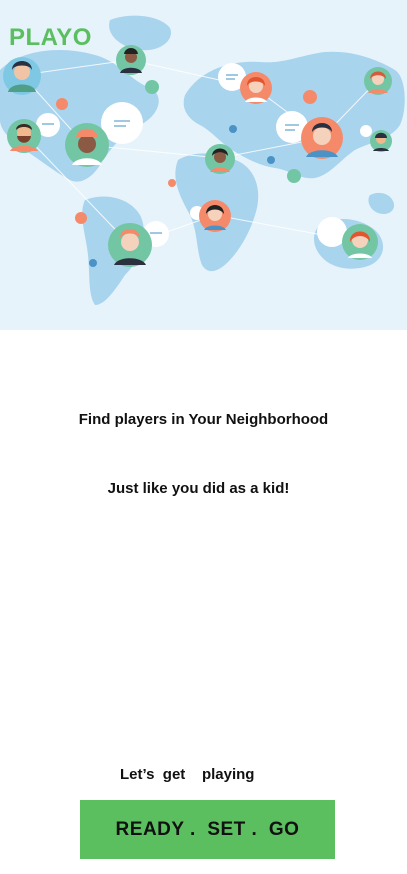 This screenshot has height=874, width=407. Describe the element at coordinates (215, 216) in the screenshot. I see `avatar-woman-africa` at that location.